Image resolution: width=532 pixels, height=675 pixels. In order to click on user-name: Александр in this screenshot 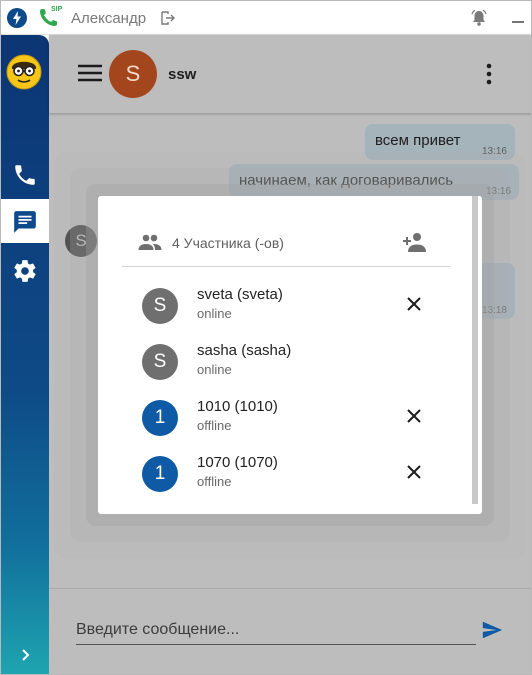, I will do `click(109, 18)`.